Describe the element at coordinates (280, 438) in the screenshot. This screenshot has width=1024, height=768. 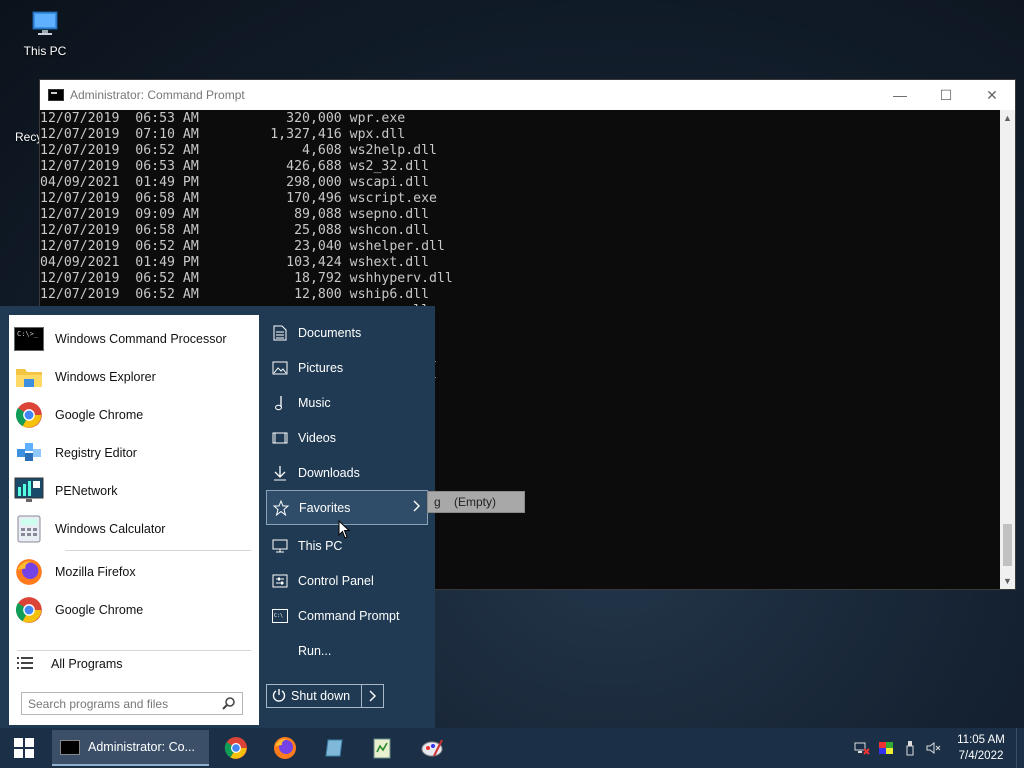
I see `video-icon` at that location.